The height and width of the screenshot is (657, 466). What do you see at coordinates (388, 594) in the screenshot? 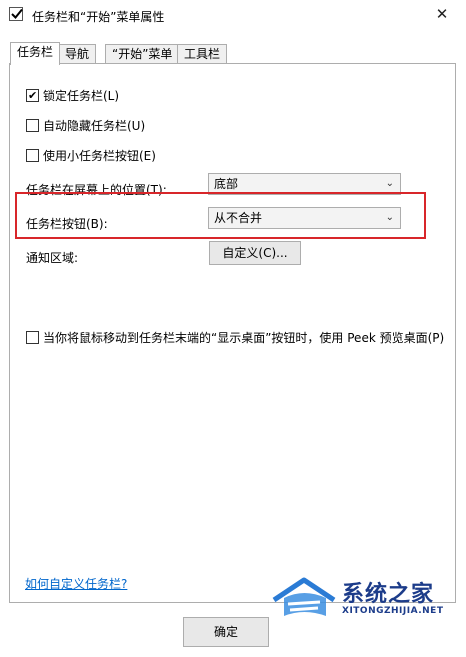
I see `watermark-title: 系统之家` at bounding box center [388, 594].